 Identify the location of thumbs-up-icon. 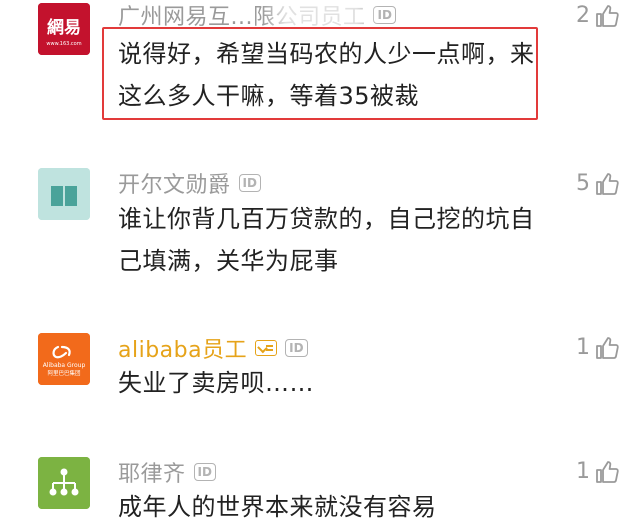
(607, 471).